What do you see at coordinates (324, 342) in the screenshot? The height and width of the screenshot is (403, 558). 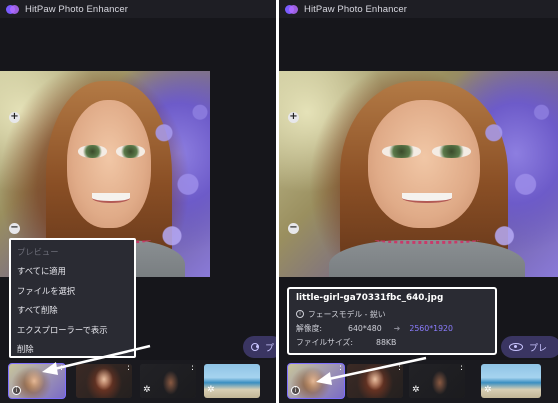 I see `filesize-label: ファイルサイズ:` at bounding box center [324, 342].